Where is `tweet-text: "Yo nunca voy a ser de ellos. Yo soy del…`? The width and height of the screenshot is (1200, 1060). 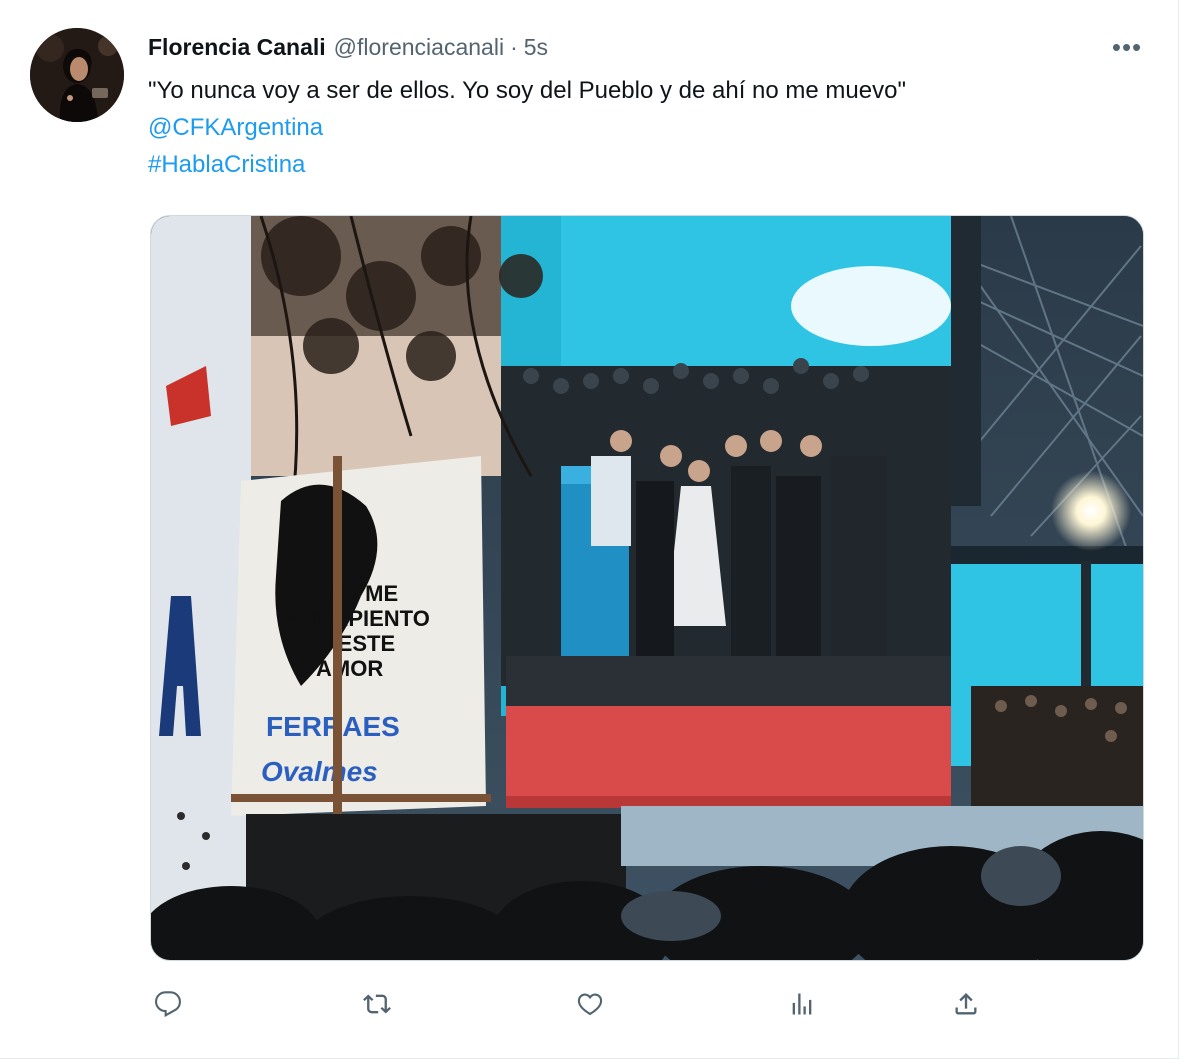 tweet-text: "Yo nunca voy a ser de ellos. Yo soy del… is located at coordinates (648, 127).